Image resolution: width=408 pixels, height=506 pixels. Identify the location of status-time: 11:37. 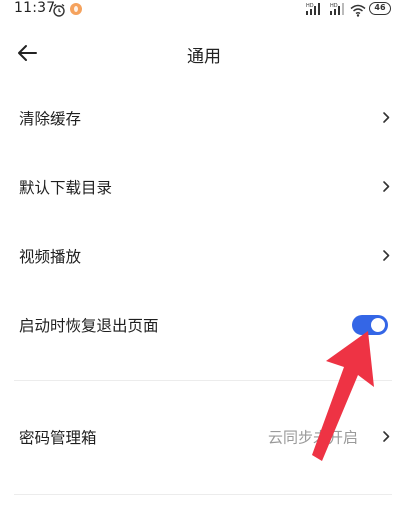
(35, 8).